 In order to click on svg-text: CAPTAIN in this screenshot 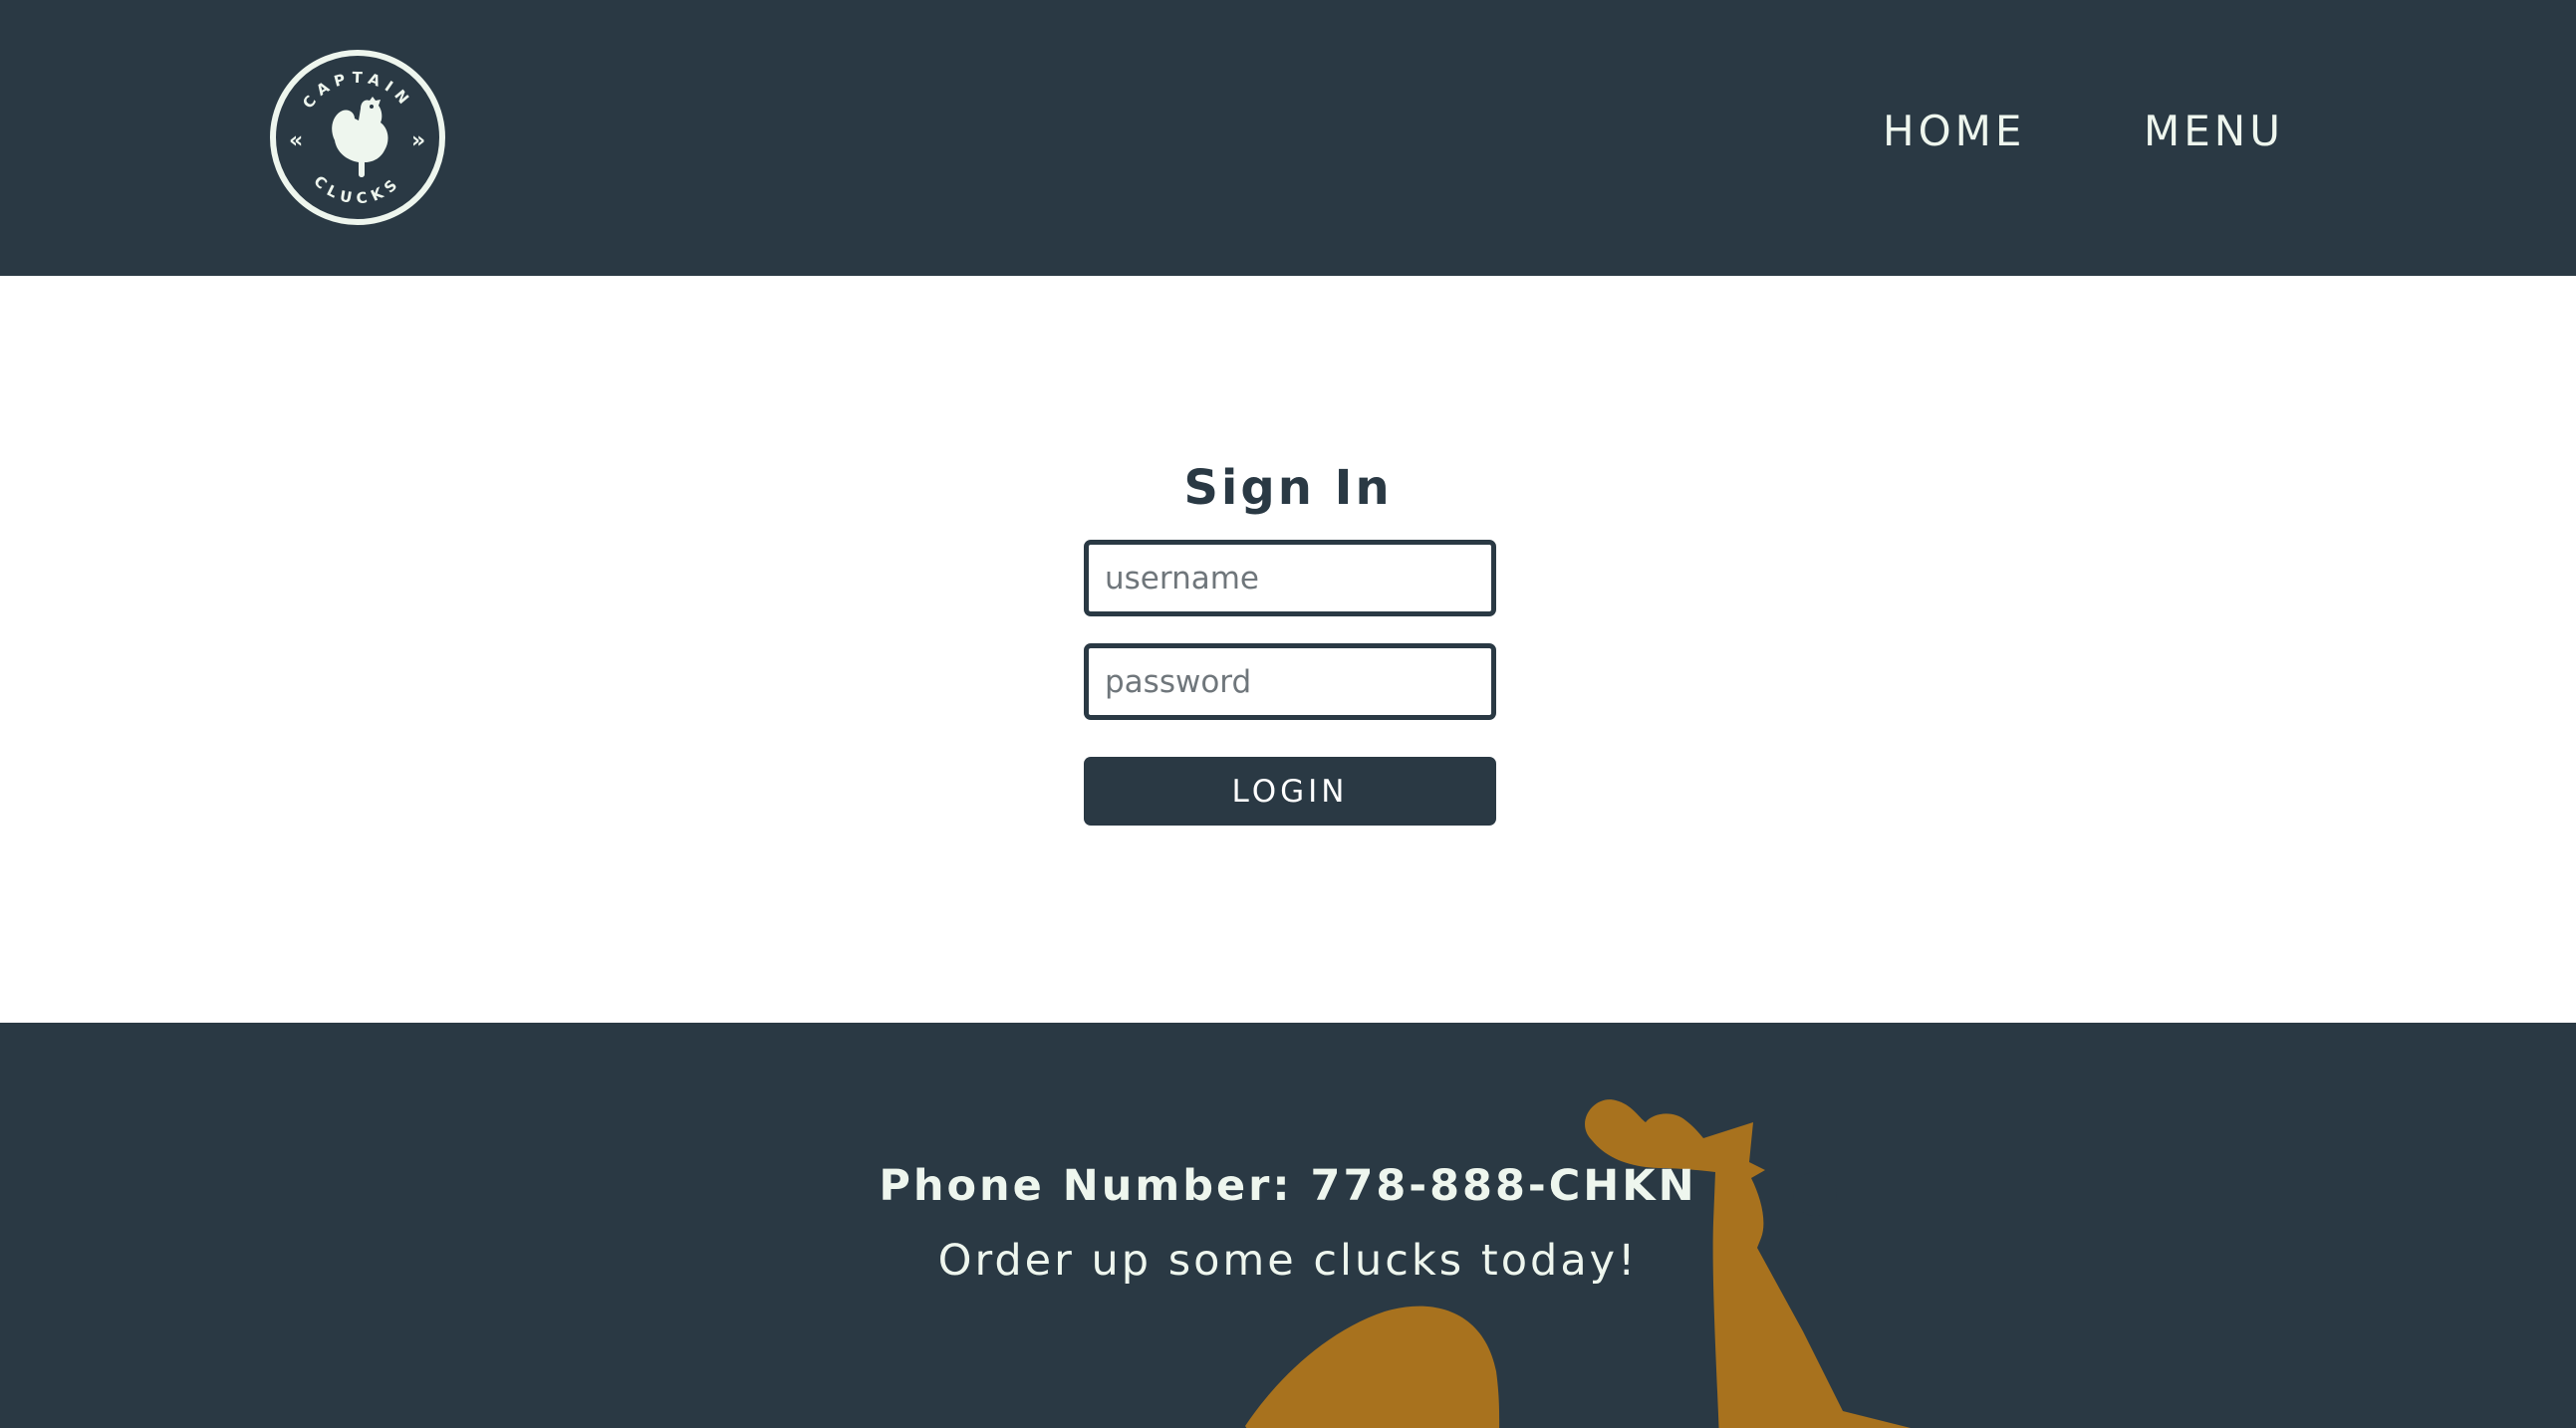, I will do `click(357, 91)`.